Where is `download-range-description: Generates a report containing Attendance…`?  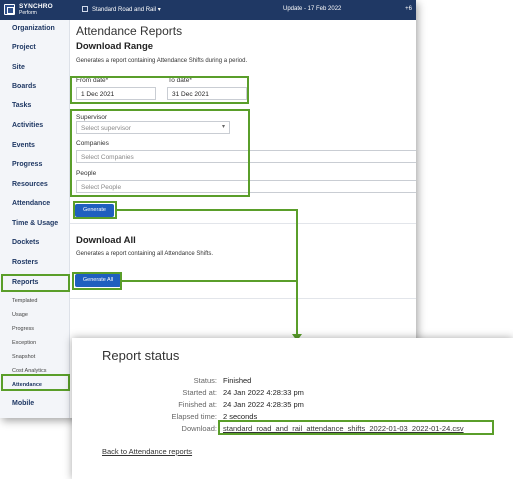 download-range-description: Generates a report containing Attendance… is located at coordinates (162, 61).